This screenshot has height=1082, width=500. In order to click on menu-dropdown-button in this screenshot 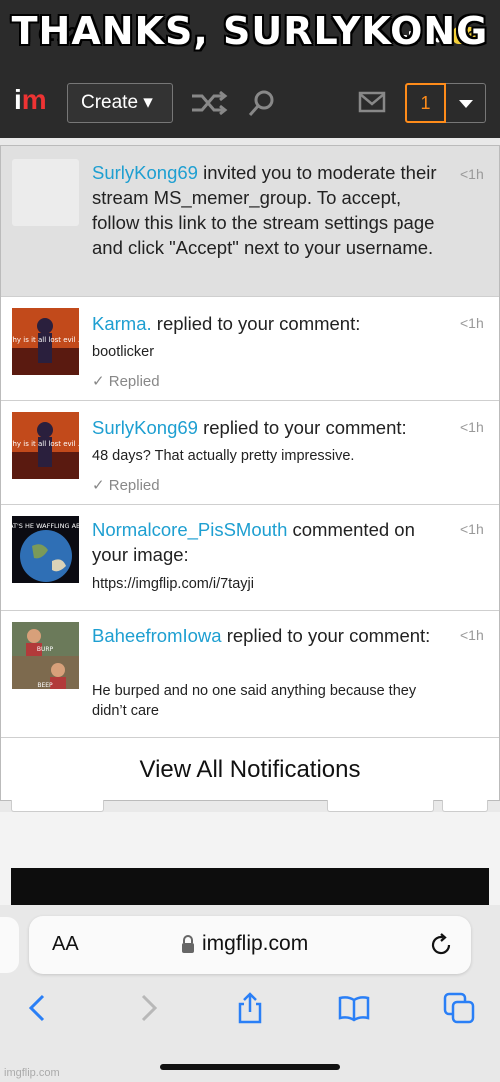, I will do `click(466, 103)`.